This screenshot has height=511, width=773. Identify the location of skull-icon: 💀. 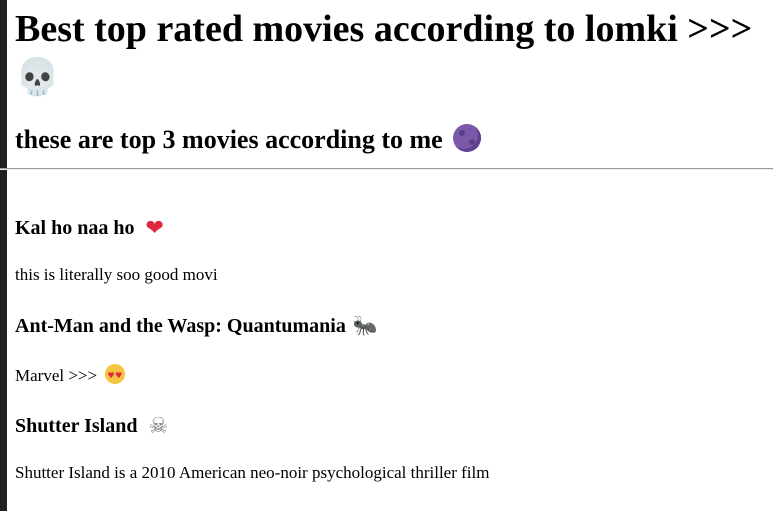
(37, 77).